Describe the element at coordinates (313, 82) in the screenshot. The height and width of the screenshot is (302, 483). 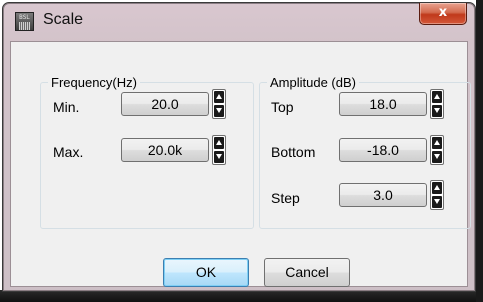
I see `amplitude-group-legend: Amplitude (dB)` at that location.